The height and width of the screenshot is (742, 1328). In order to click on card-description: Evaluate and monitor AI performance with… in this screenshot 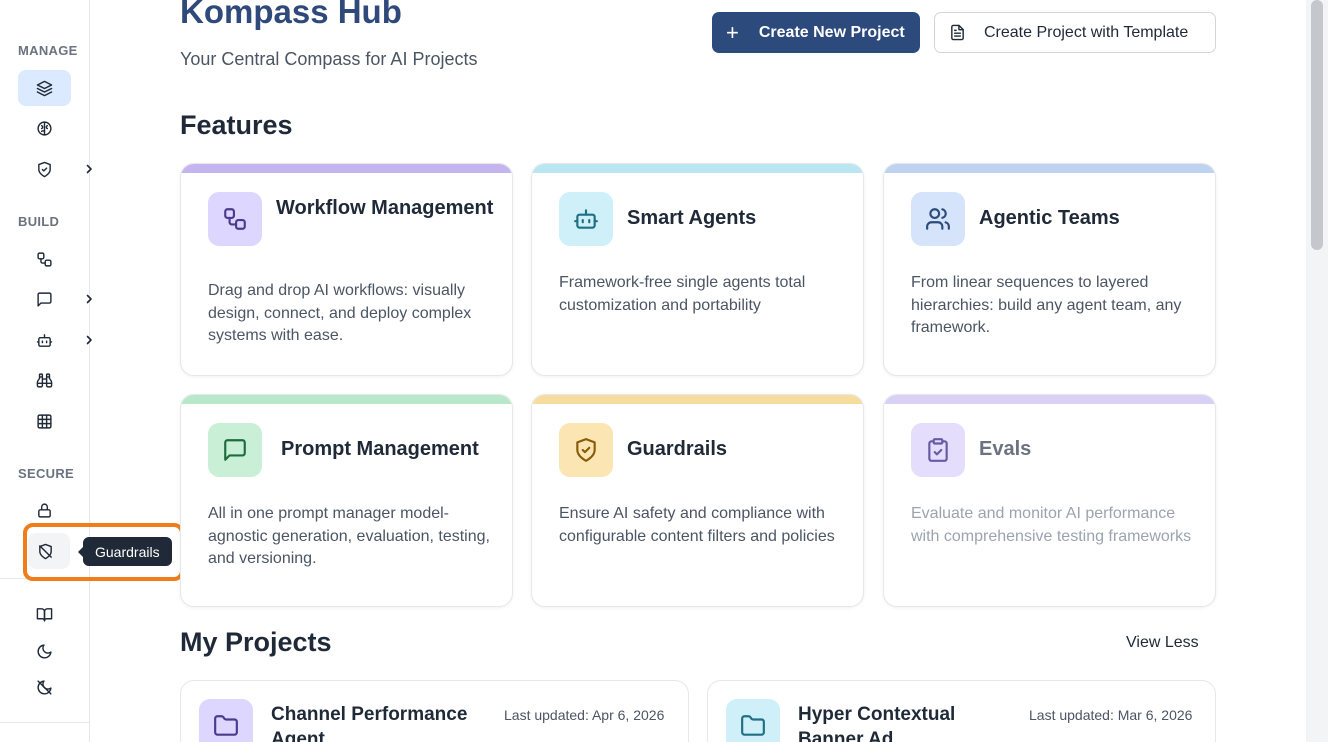, I will do `click(1051, 525)`.